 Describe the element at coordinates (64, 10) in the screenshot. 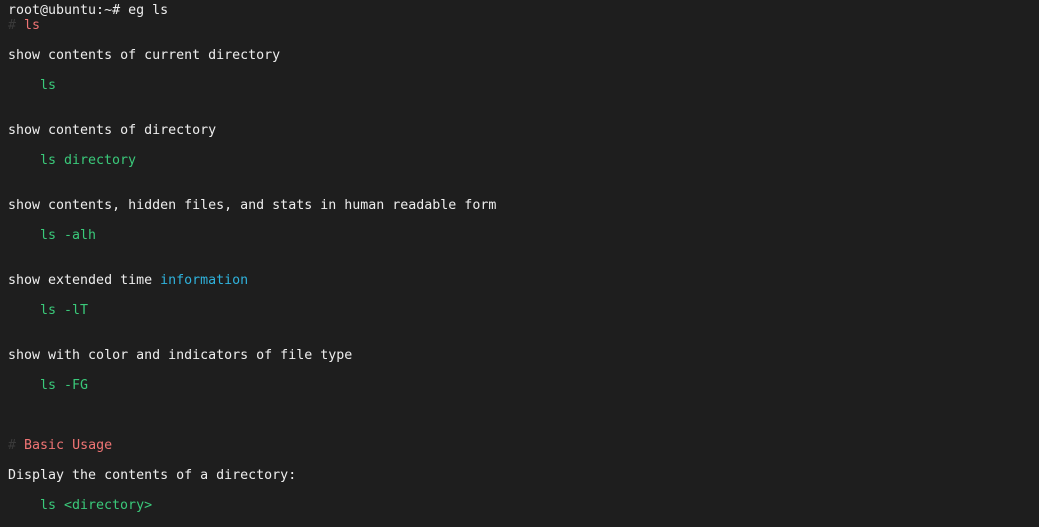

I see `prompt-user-host: root@ubuntu:~#` at that location.